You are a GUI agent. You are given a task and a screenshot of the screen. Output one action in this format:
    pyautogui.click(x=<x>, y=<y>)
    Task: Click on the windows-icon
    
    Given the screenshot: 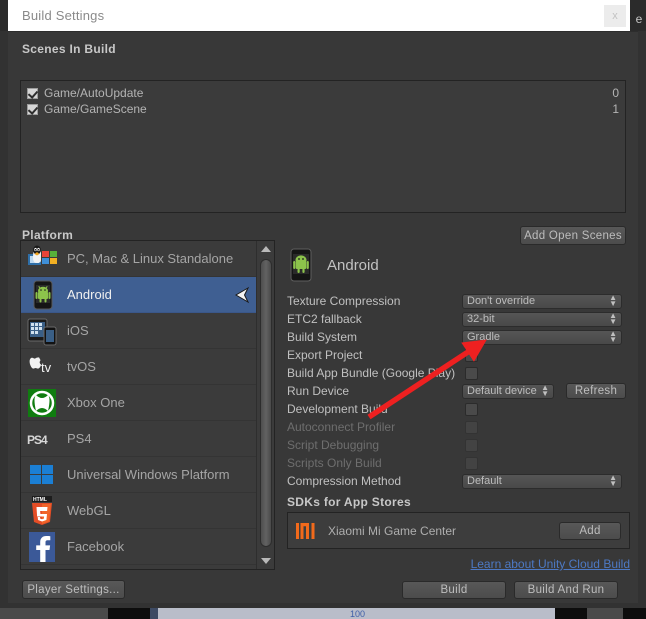 What is the action you would take?
    pyautogui.click(x=43, y=475)
    